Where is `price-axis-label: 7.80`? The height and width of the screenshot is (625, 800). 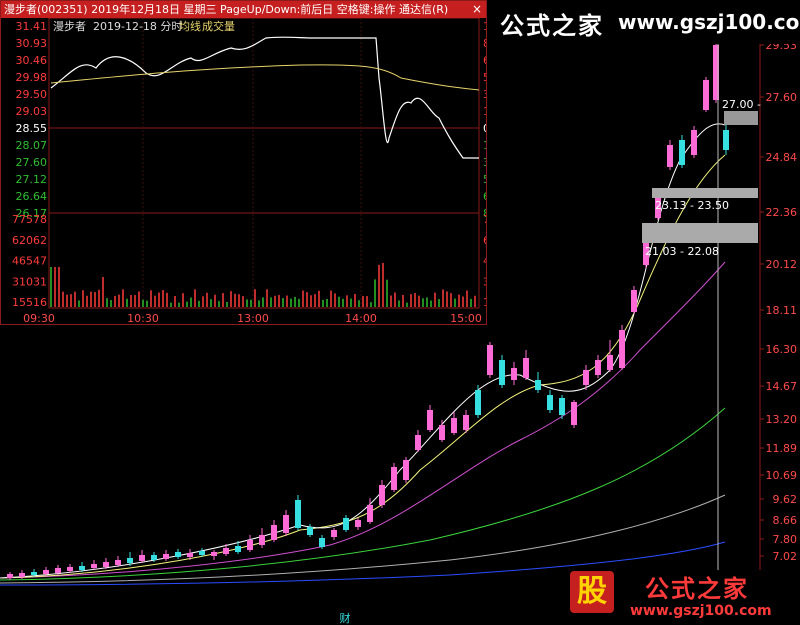 price-axis-label: 7.80 is located at coordinates (785, 539).